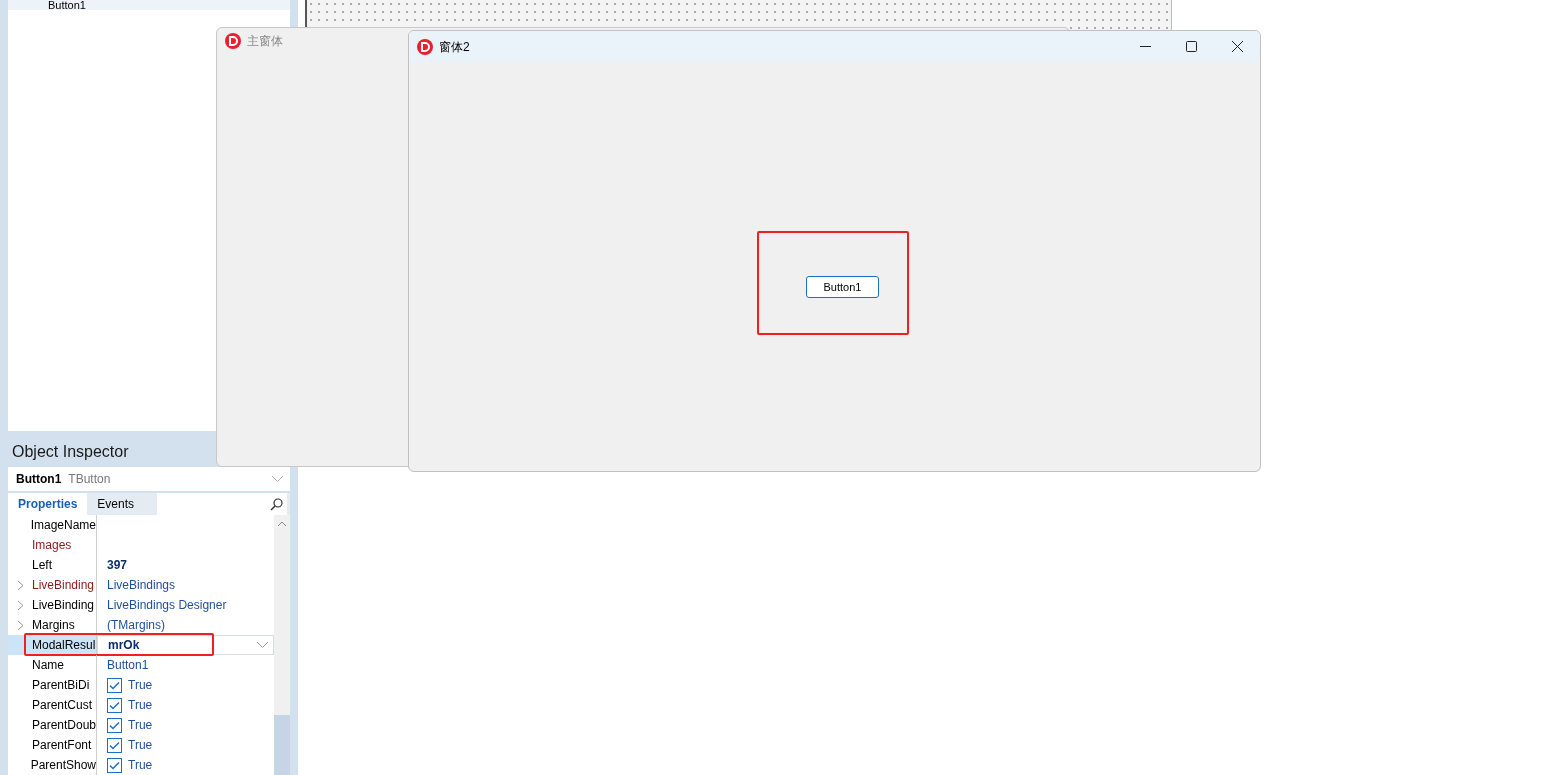  Describe the element at coordinates (117, 565) in the screenshot. I see `property-value: 397` at that location.